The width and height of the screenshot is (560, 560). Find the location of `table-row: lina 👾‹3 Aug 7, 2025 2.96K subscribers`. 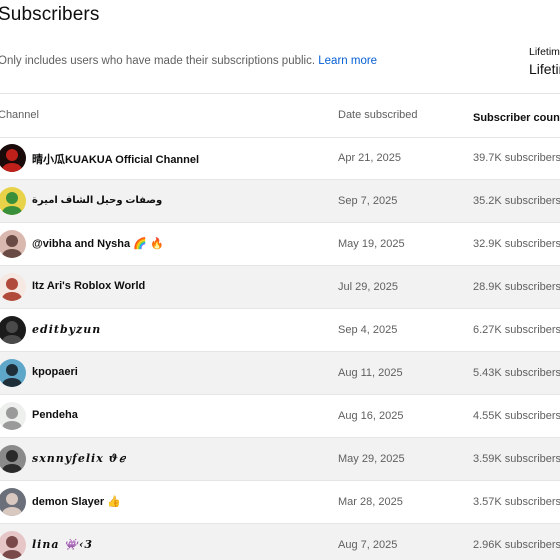

table-row: lina 👾‹3 Aug 7, 2025 2.96K subscribers is located at coordinates (280, 542).